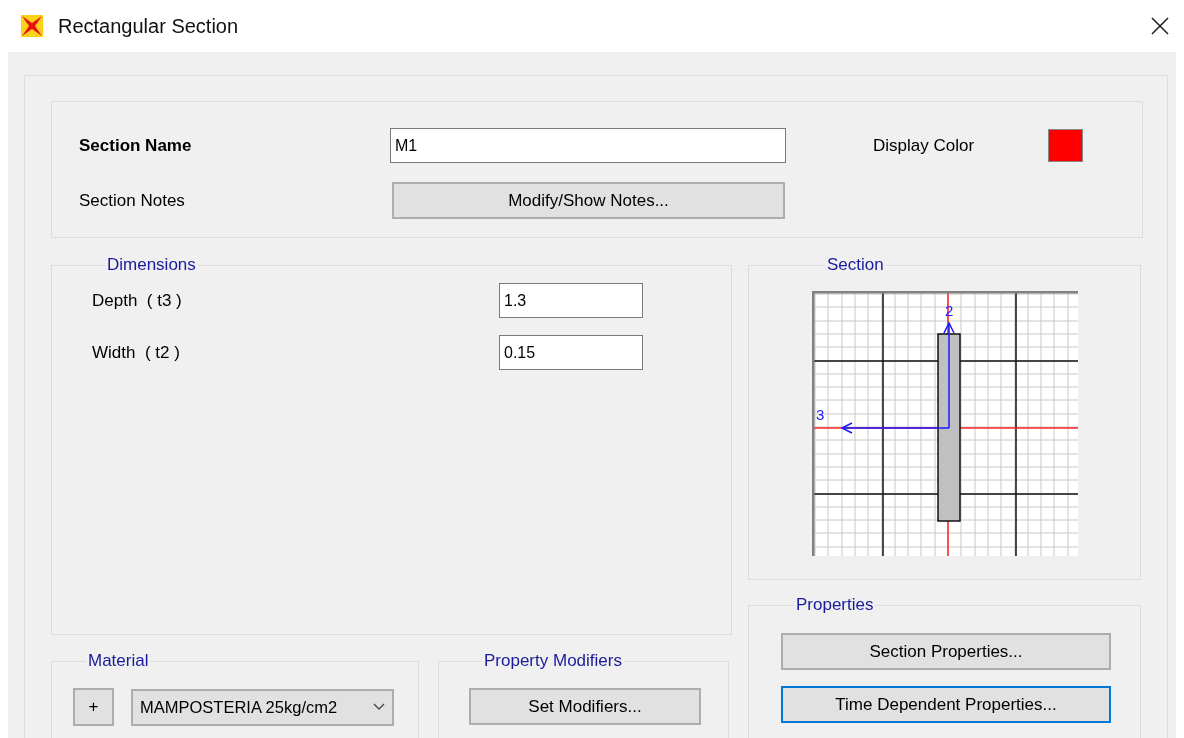 Image resolution: width=1184 pixels, height=738 pixels. Describe the element at coordinates (379, 707) in the screenshot. I see `chevron-down-icon` at that location.